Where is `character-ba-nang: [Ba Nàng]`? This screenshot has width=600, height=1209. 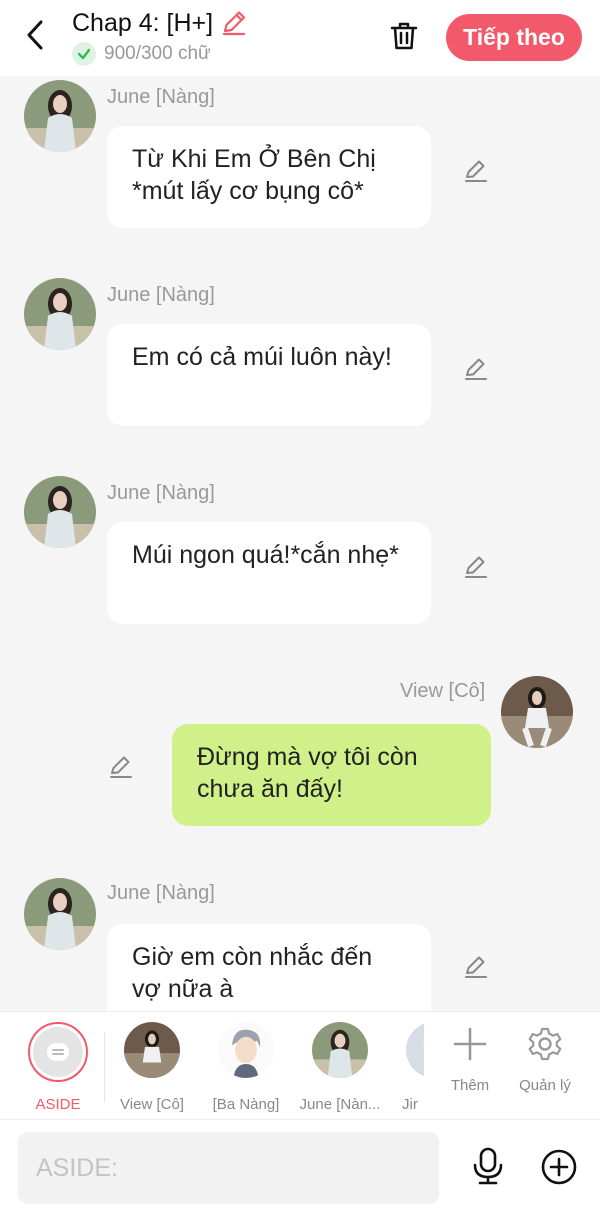 character-ba-nang: [Ba Nàng] is located at coordinates (246, 1067).